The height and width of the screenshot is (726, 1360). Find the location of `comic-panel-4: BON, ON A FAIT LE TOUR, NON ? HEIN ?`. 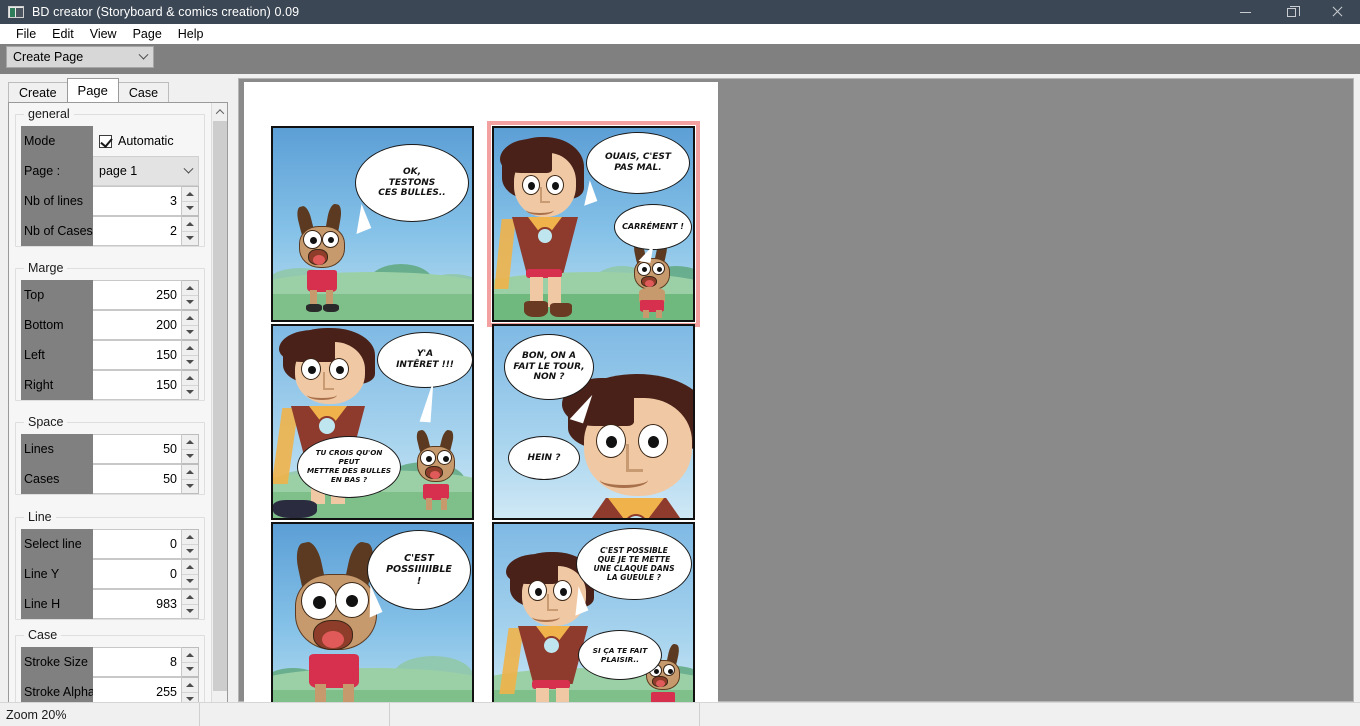

comic-panel-4: BON, ON A FAIT LE TOUR, NON ? HEIN ? is located at coordinates (593, 422).